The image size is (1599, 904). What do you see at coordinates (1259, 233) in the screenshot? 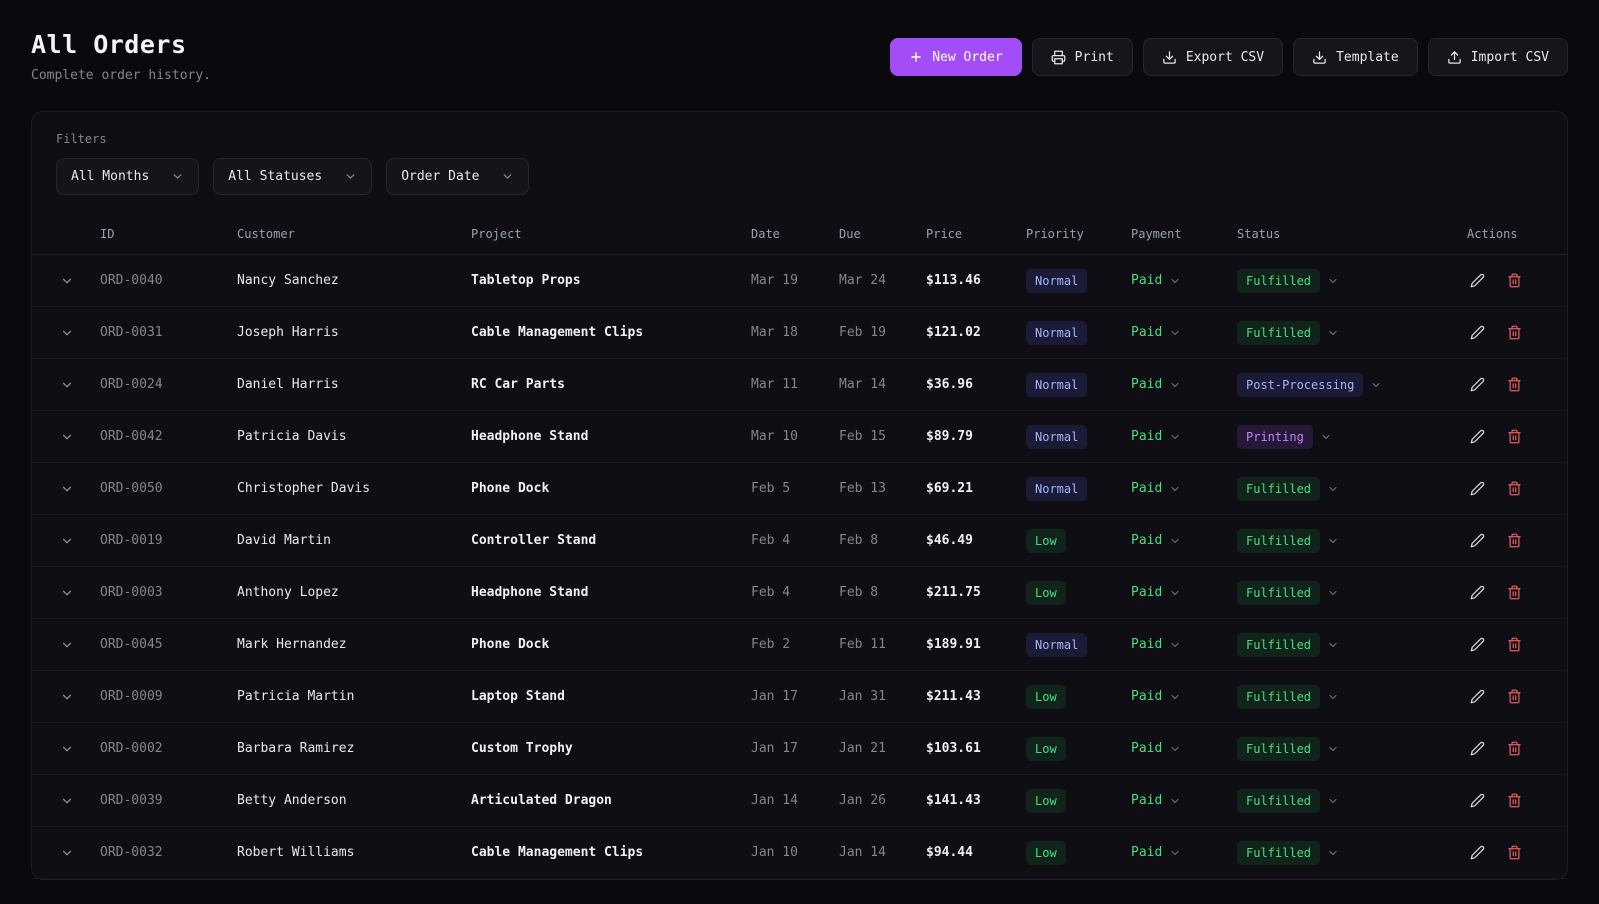
I see `header-status: Status` at bounding box center [1259, 233].